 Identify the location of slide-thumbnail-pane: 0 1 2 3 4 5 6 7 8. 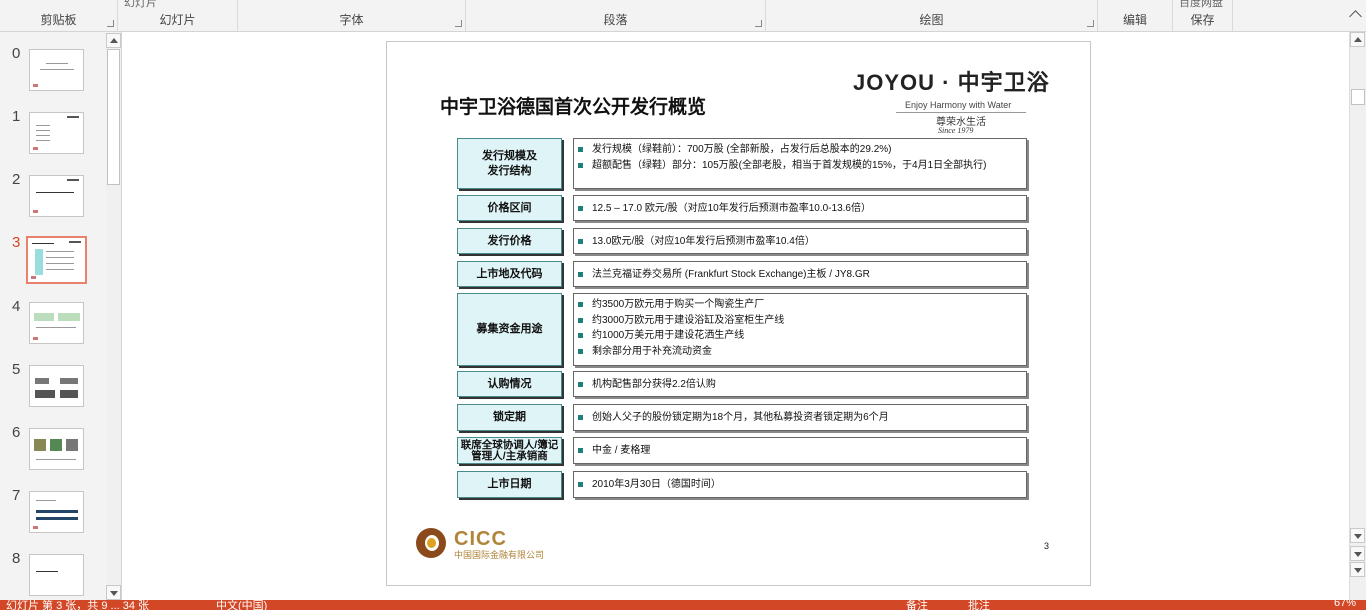
(61, 316).